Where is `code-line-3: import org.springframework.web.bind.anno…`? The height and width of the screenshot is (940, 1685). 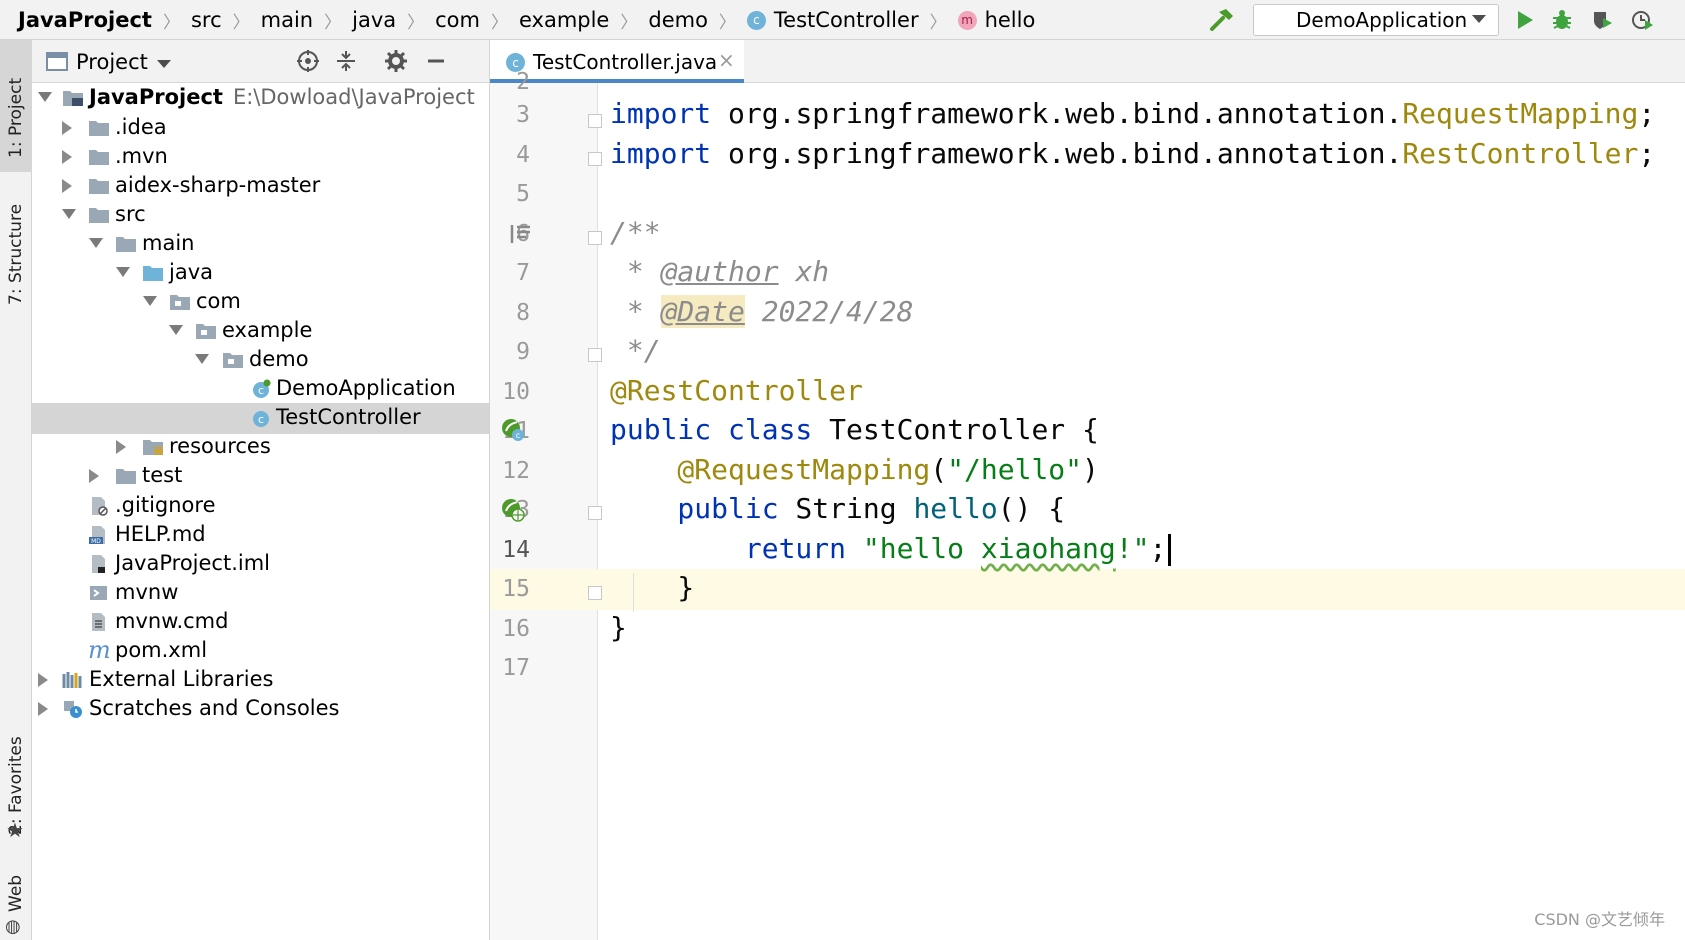
code-line-3: import org.springframework.web.bind.anno… is located at coordinates (1132, 113).